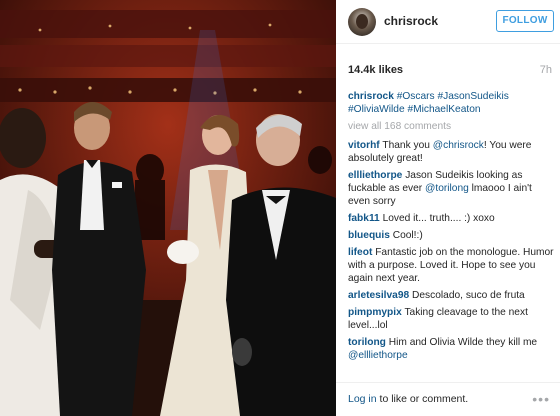 The width and height of the screenshot is (560, 416). What do you see at coordinates (411, 21) in the screenshot?
I see `post-username: chrisrock` at bounding box center [411, 21].